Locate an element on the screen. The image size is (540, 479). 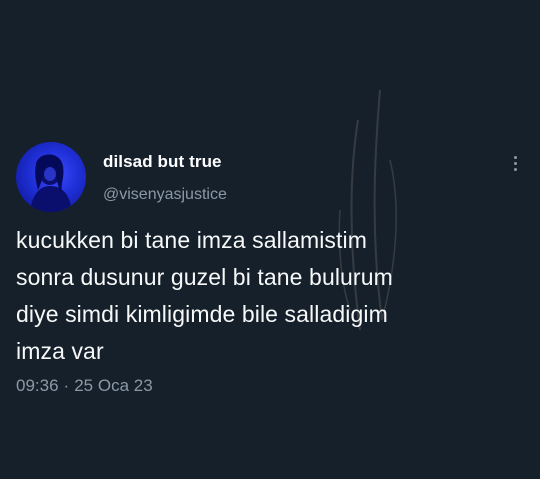
tweet-timestamp: 09:36 · 25 Oca 23 is located at coordinates (84, 386).